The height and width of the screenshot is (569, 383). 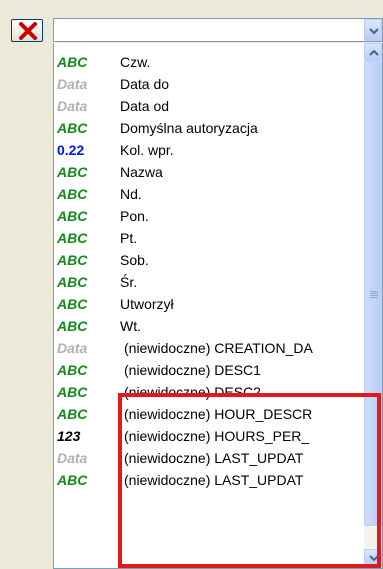 I want to click on field-label: Wt., so click(x=130, y=326).